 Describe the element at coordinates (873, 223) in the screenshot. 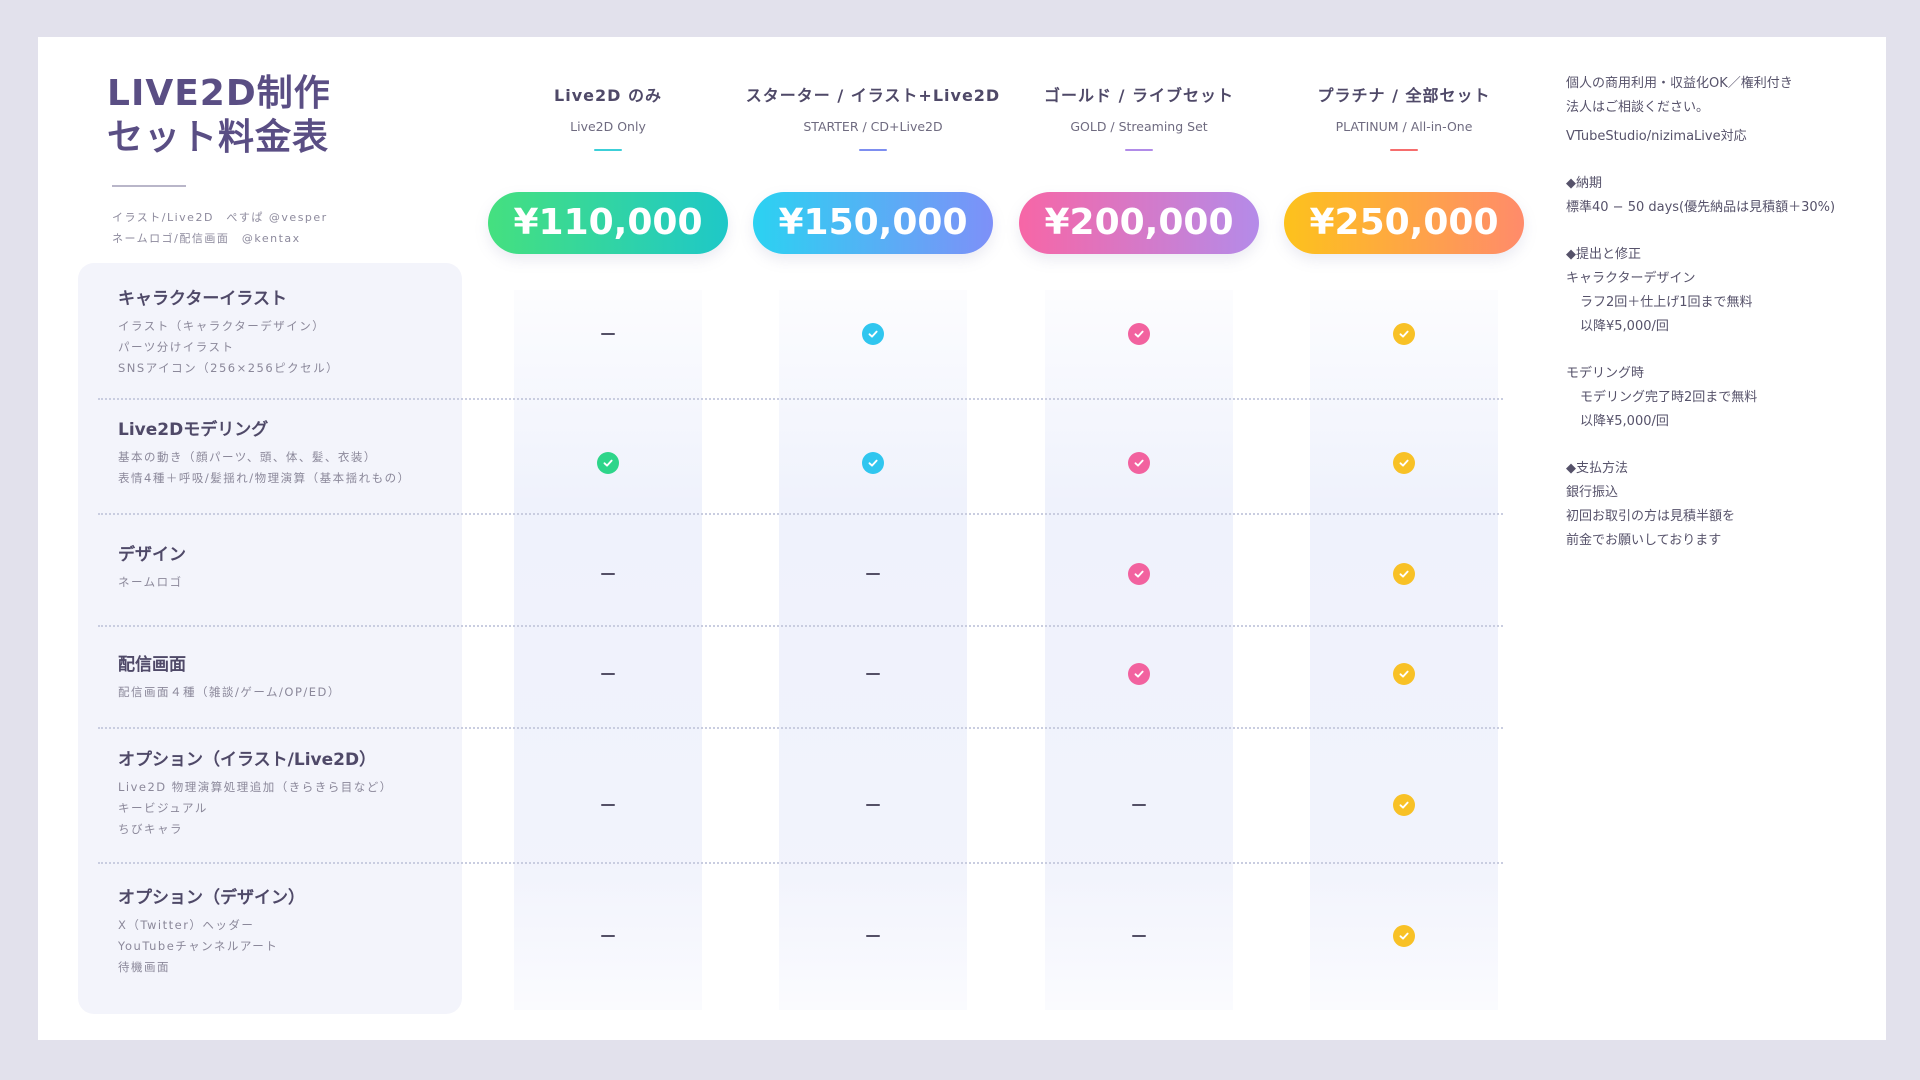

I see `price-badge-starter: ¥150,000` at that location.